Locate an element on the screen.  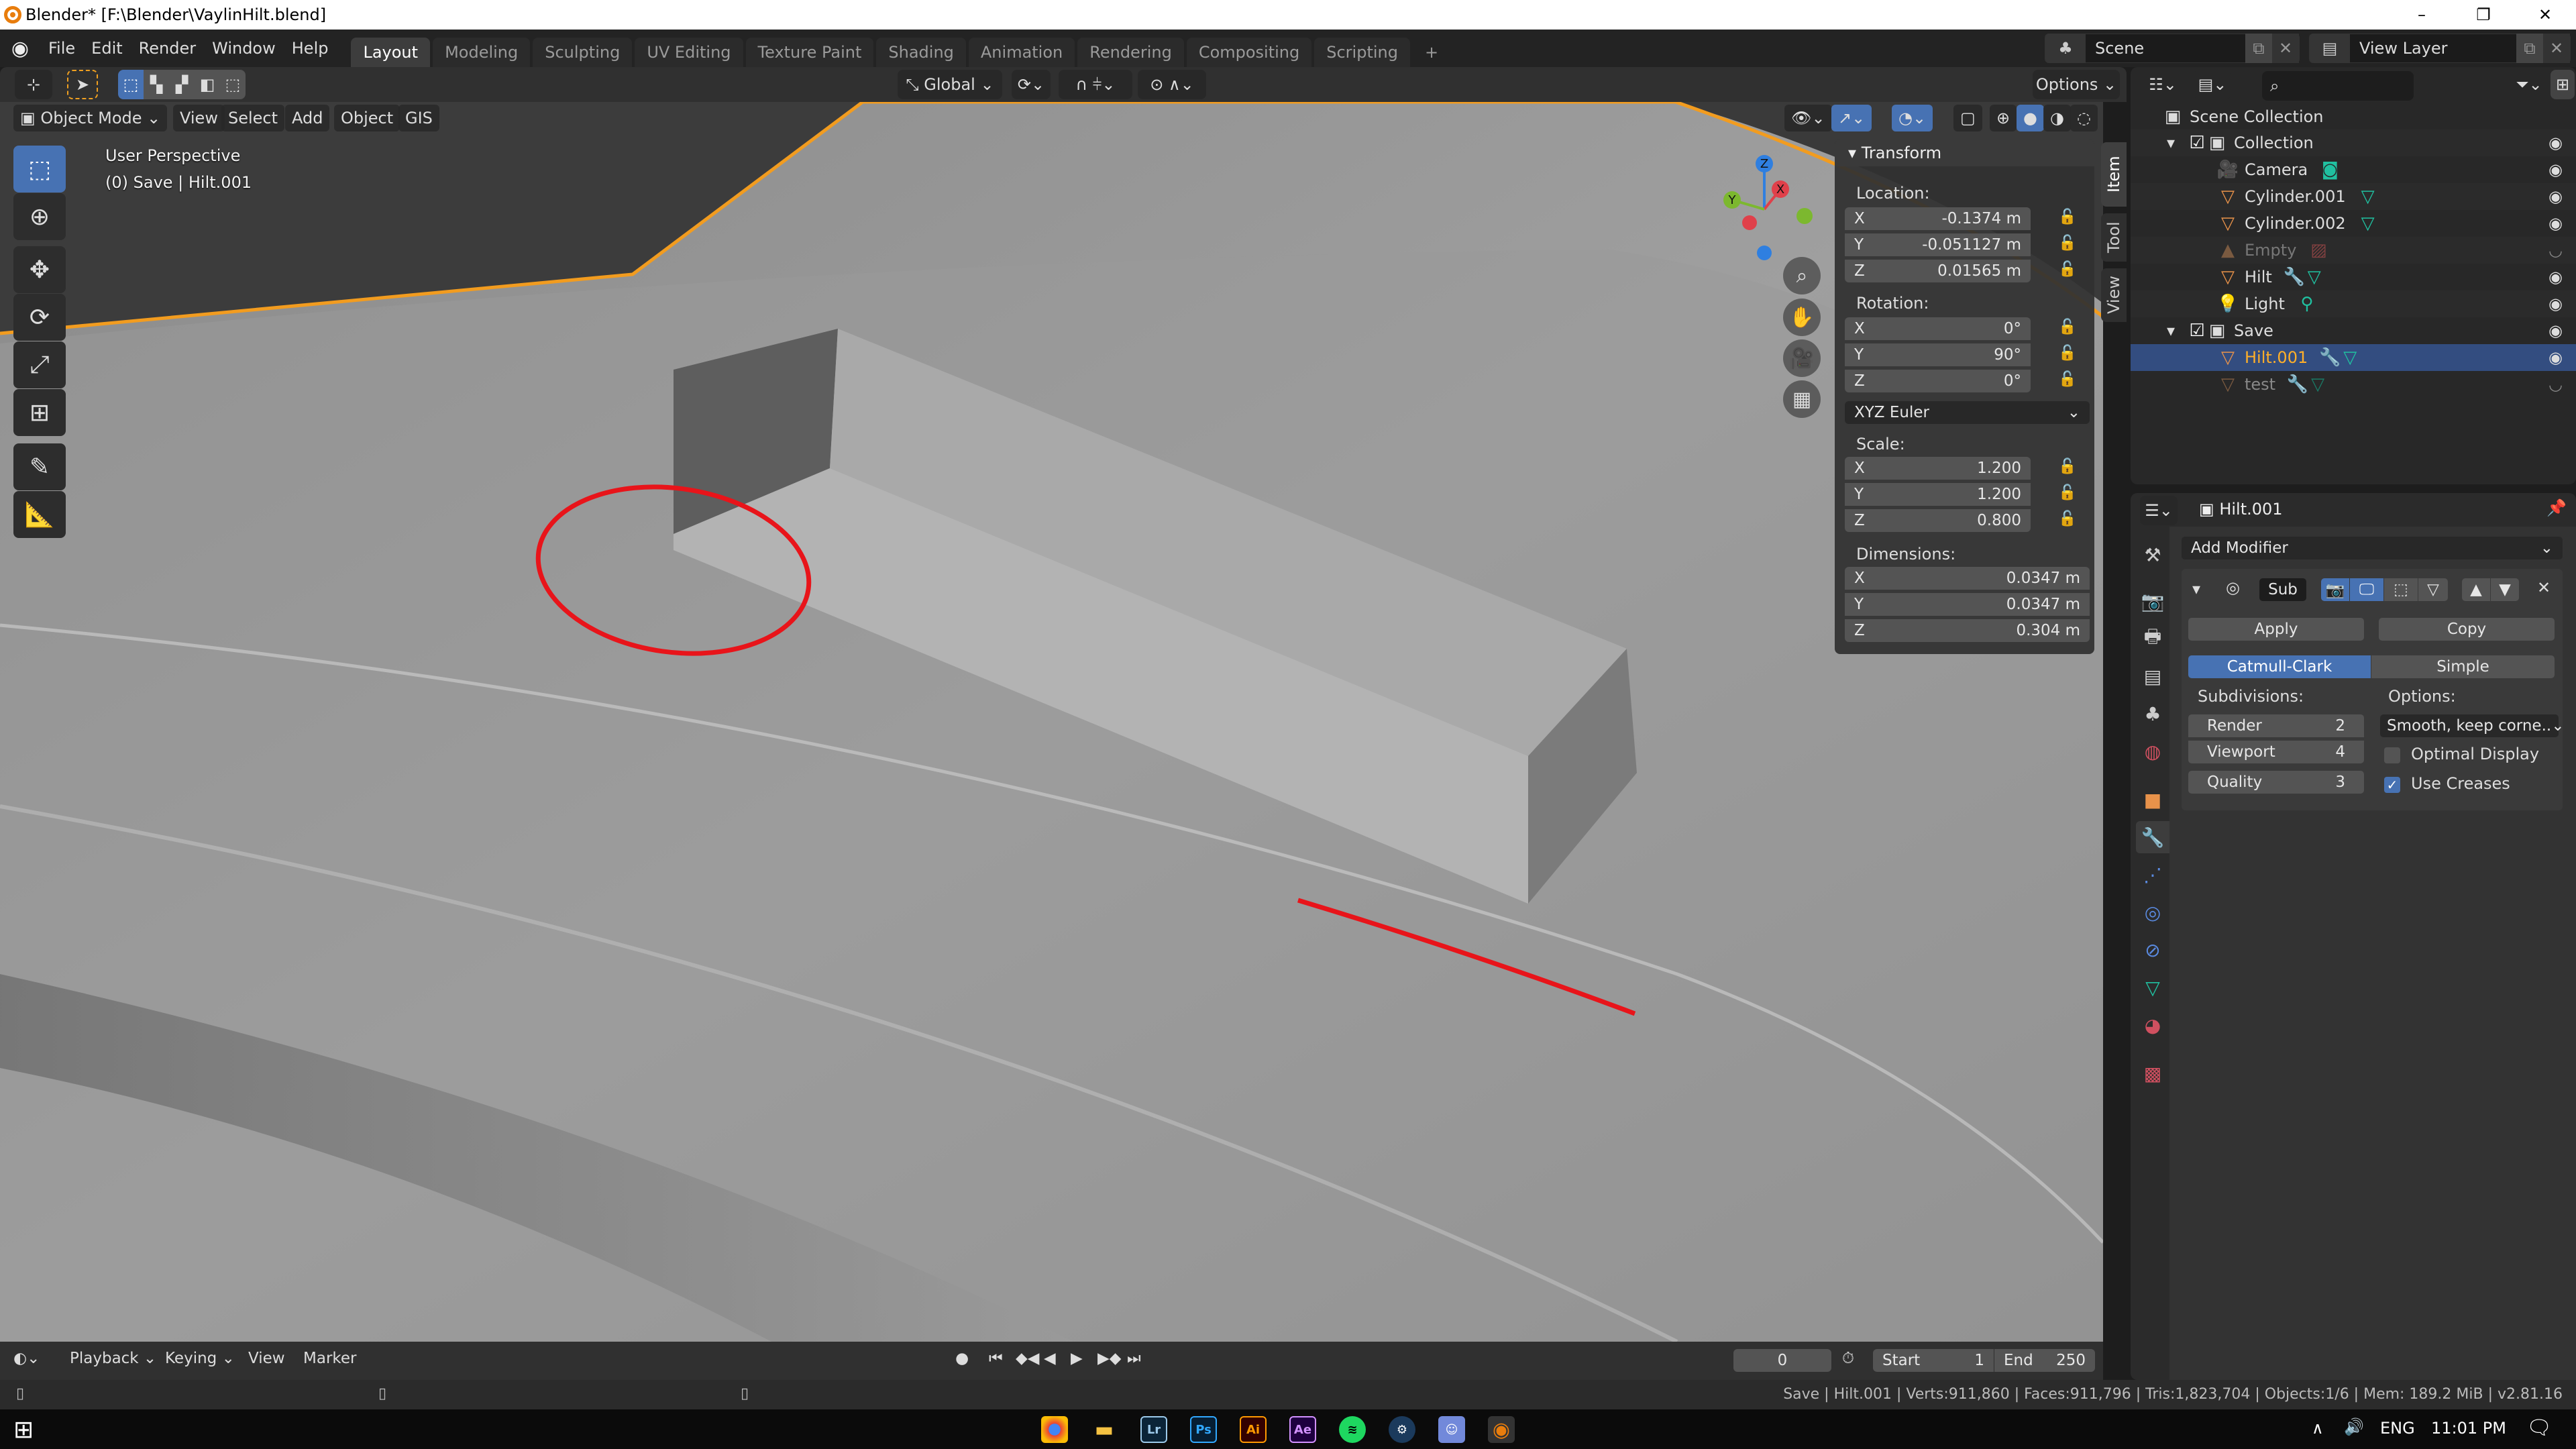
spotify-icon: ≋ is located at coordinates (1352, 1429).